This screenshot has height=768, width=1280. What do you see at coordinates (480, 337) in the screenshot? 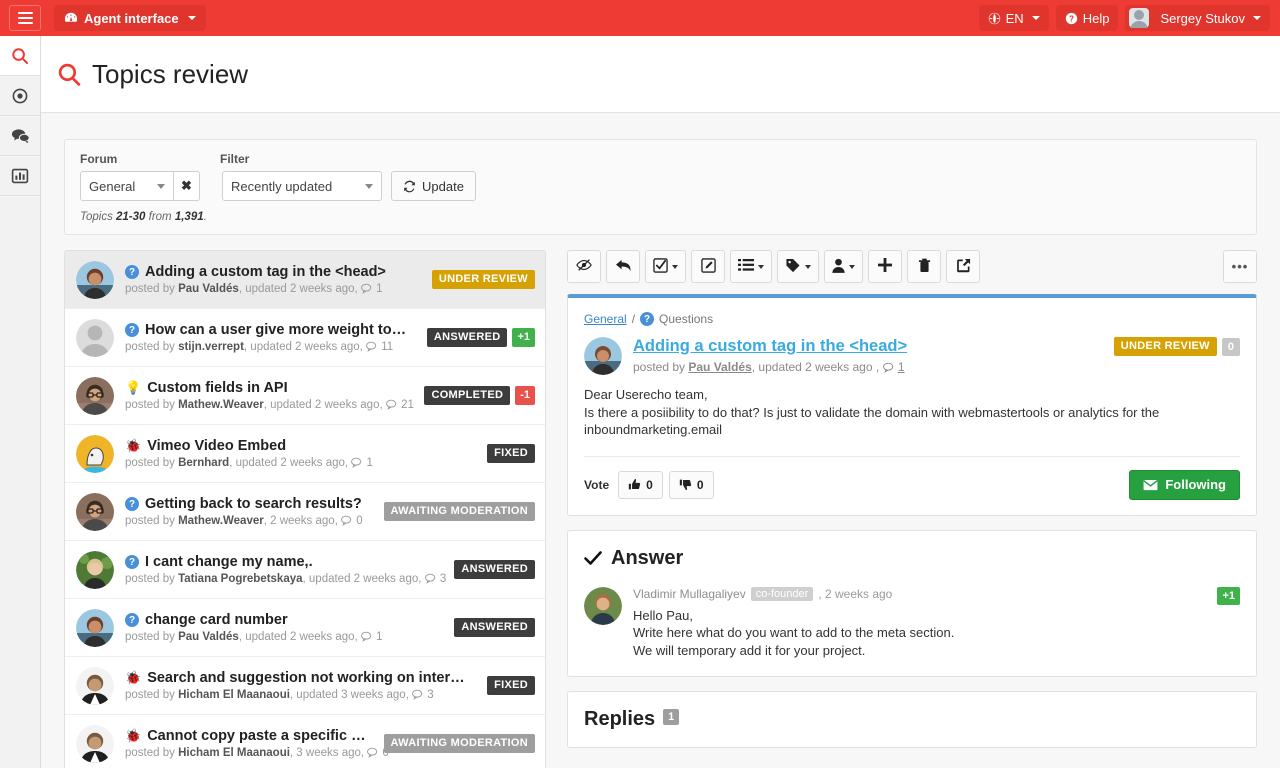
I see `topic-item-status-group: ANSWERED +1` at bounding box center [480, 337].